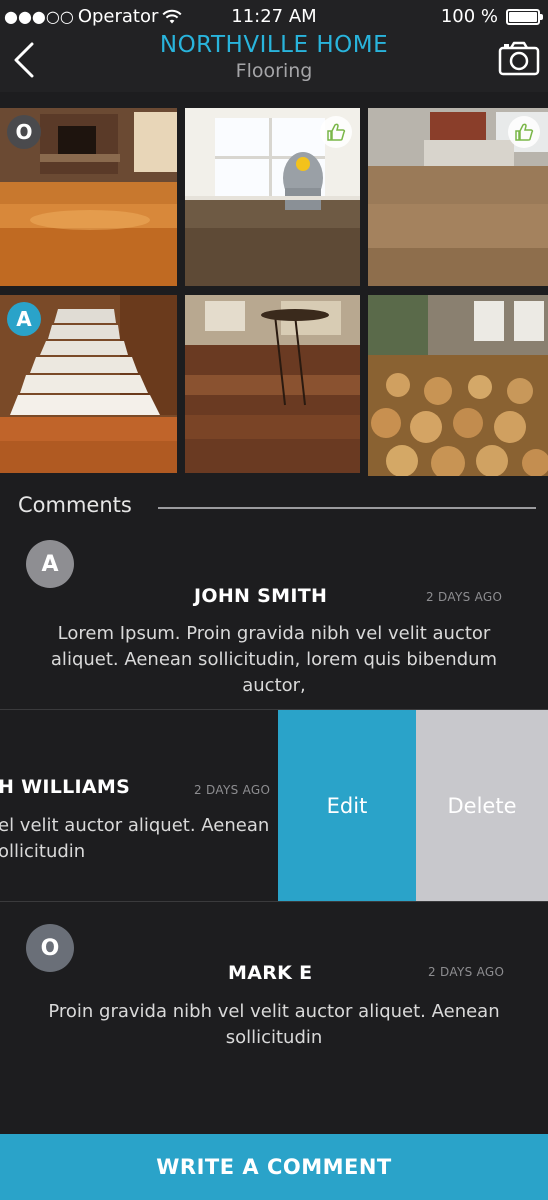 Image resolution: width=548 pixels, height=1200 pixels. What do you see at coordinates (274, 901) in the screenshot?
I see `comment-divider` at bounding box center [274, 901].